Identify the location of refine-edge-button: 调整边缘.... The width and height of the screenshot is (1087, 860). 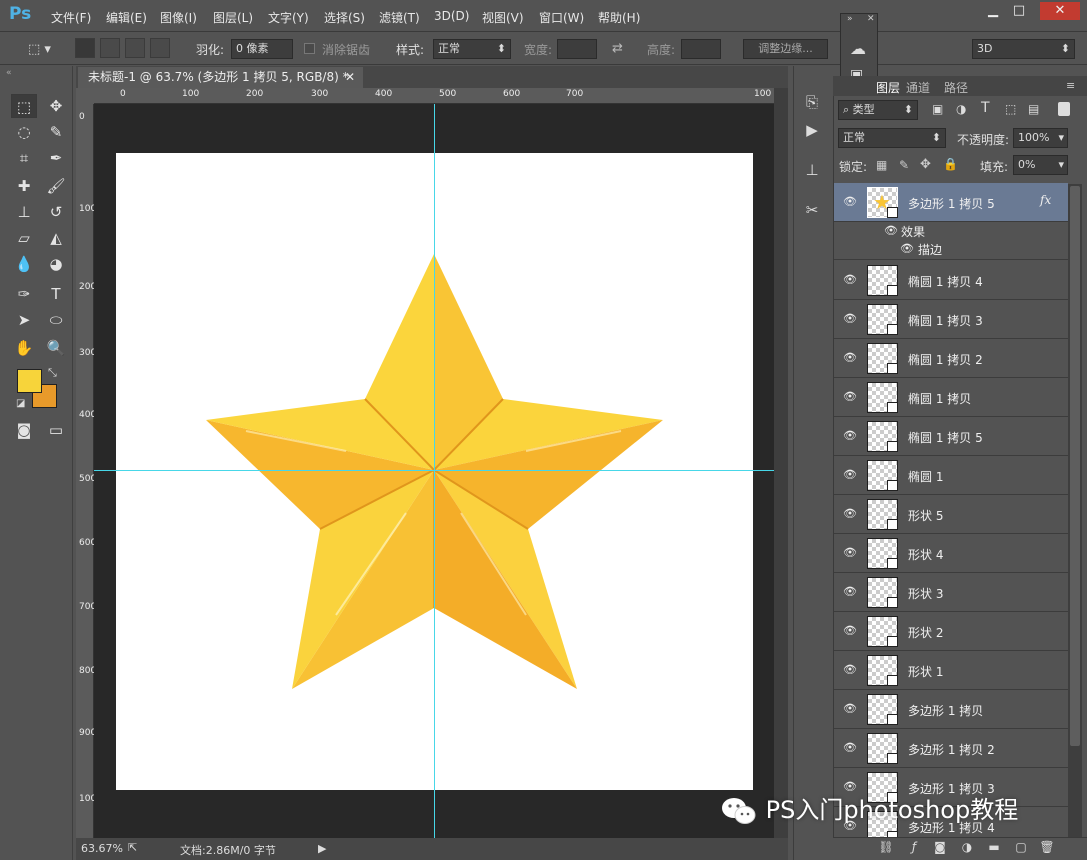
(785, 49).